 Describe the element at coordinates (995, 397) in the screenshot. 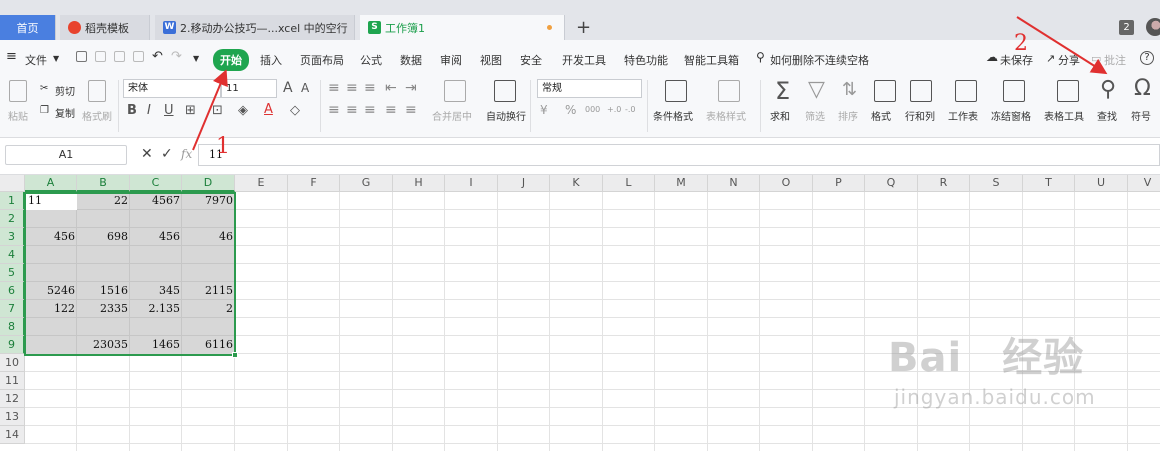

I see `watermark-url: jingyan.baidu.com` at that location.